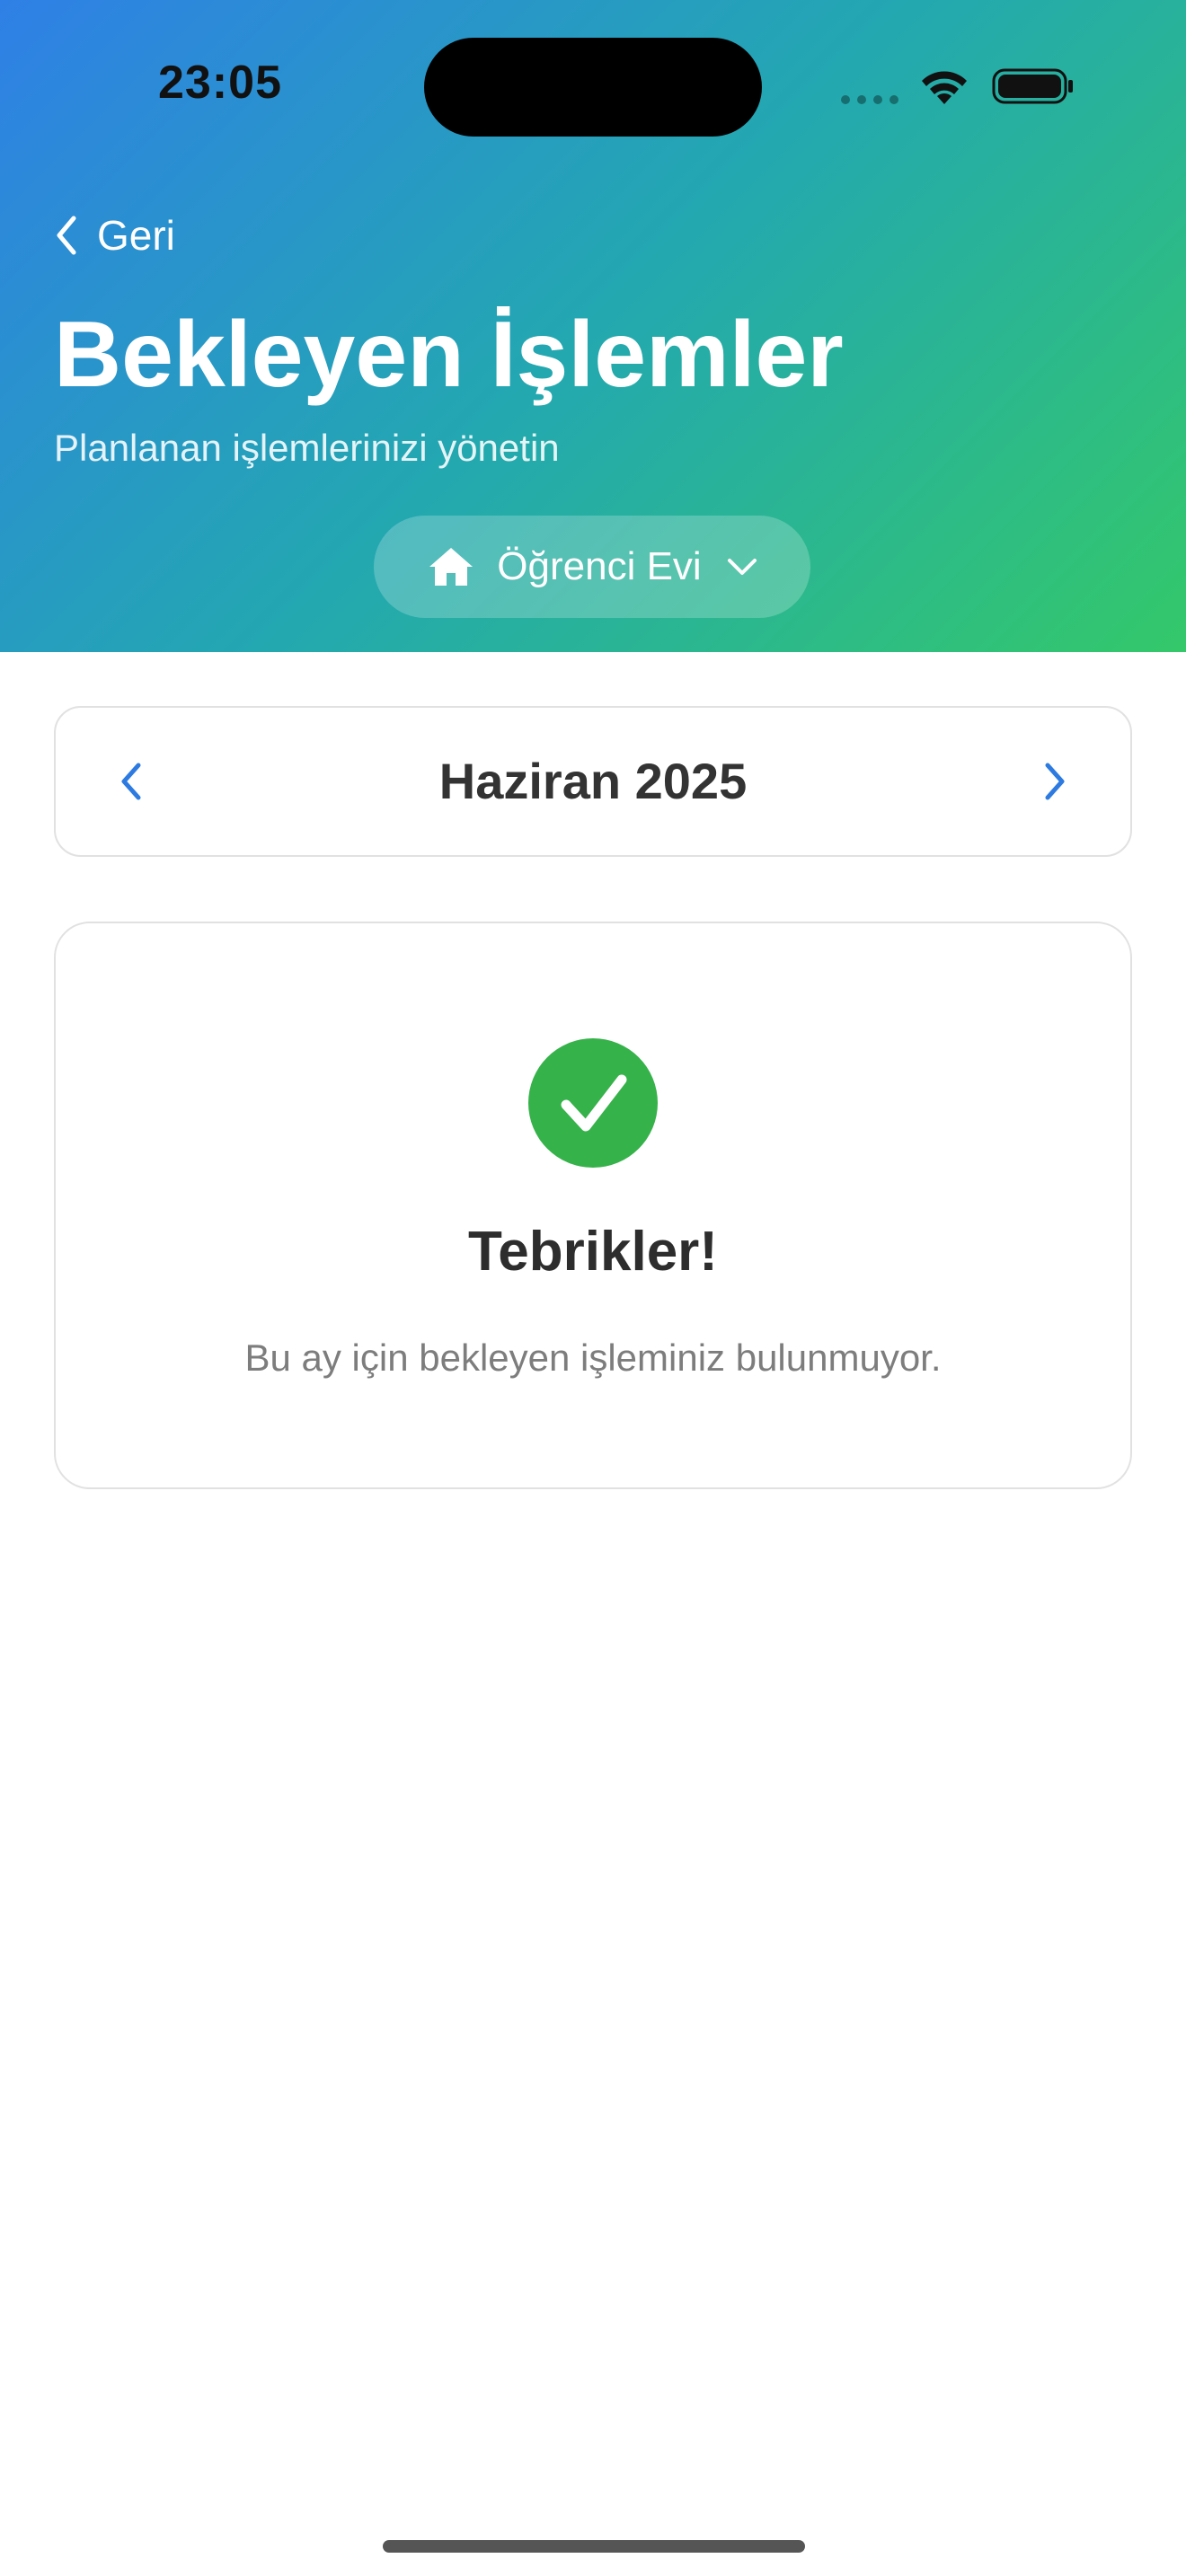 This screenshot has width=1186, height=2576. Describe the element at coordinates (449, 355) in the screenshot. I see `page-title: Bekleyen İşlemler` at that location.